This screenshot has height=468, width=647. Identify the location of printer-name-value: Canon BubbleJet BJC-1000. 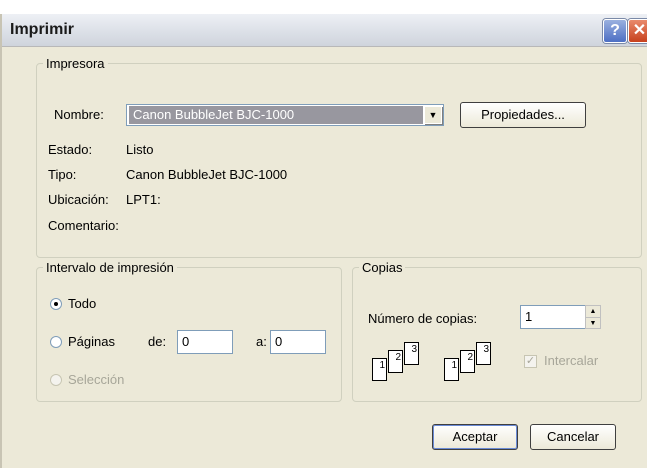
(276, 115).